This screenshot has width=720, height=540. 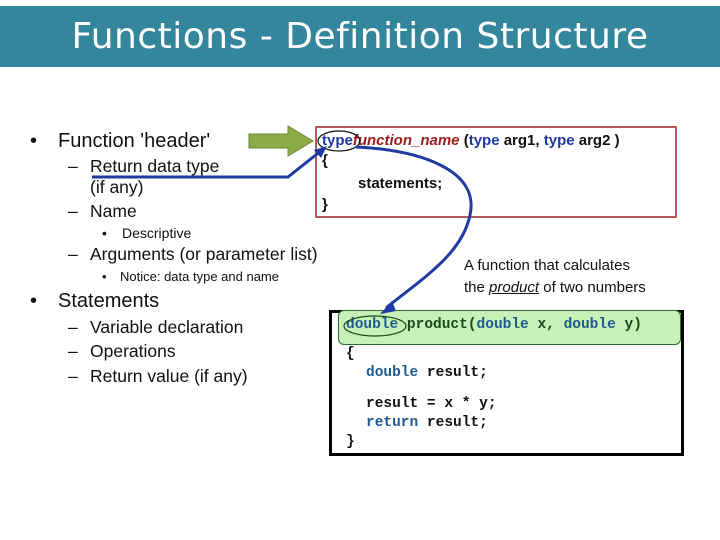 What do you see at coordinates (281, 141) in the screenshot?
I see `green-arrow-icon` at bounding box center [281, 141].